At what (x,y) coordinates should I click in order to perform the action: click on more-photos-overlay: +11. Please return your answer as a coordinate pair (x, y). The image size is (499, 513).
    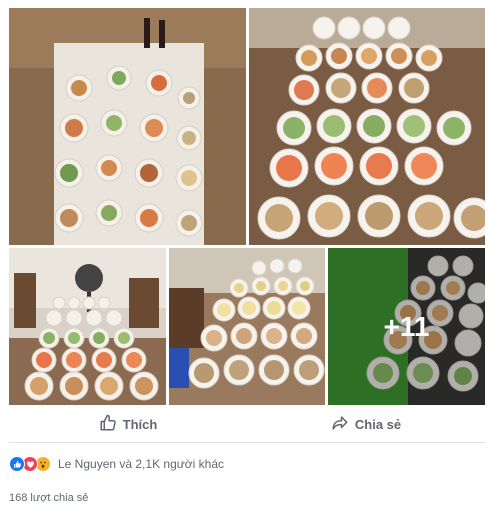
    Looking at the image, I should click on (406, 326).